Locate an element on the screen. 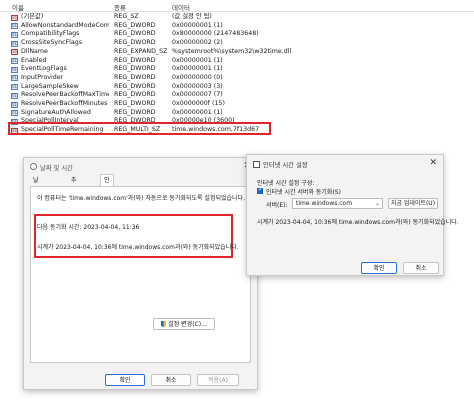 This screenshot has width=474, height=412. dialog-title: 인터넷 시간 설정 is located at coordinates (285, 165).